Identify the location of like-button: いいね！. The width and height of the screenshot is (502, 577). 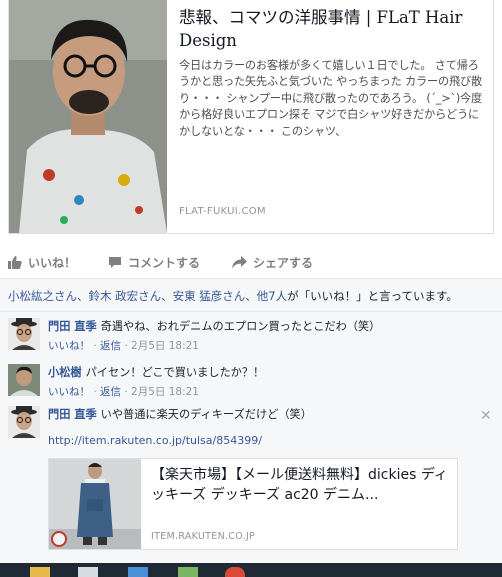
(42, 262).